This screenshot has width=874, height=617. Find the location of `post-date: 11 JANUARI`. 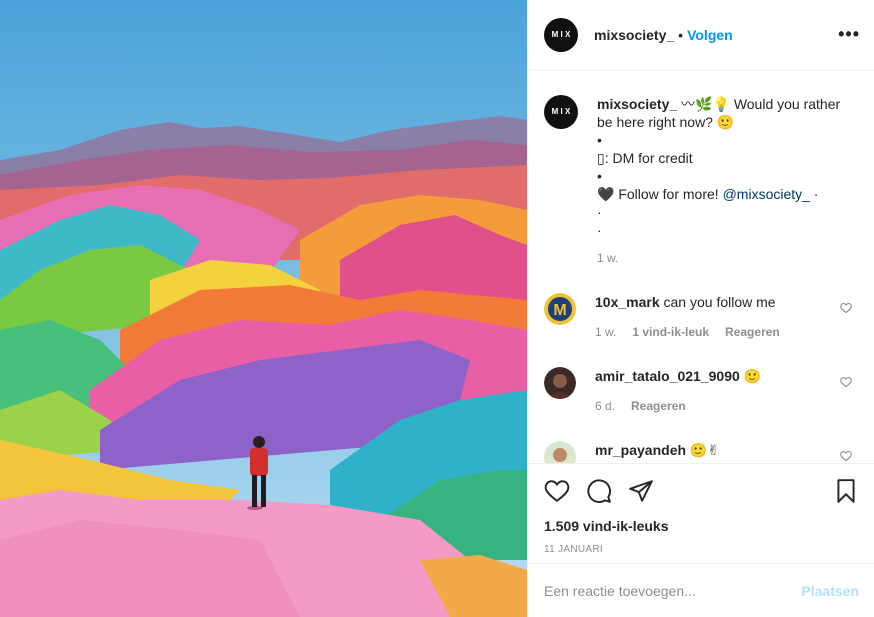

post-date: 11 JANUARI is located at coordinates (701, 549).